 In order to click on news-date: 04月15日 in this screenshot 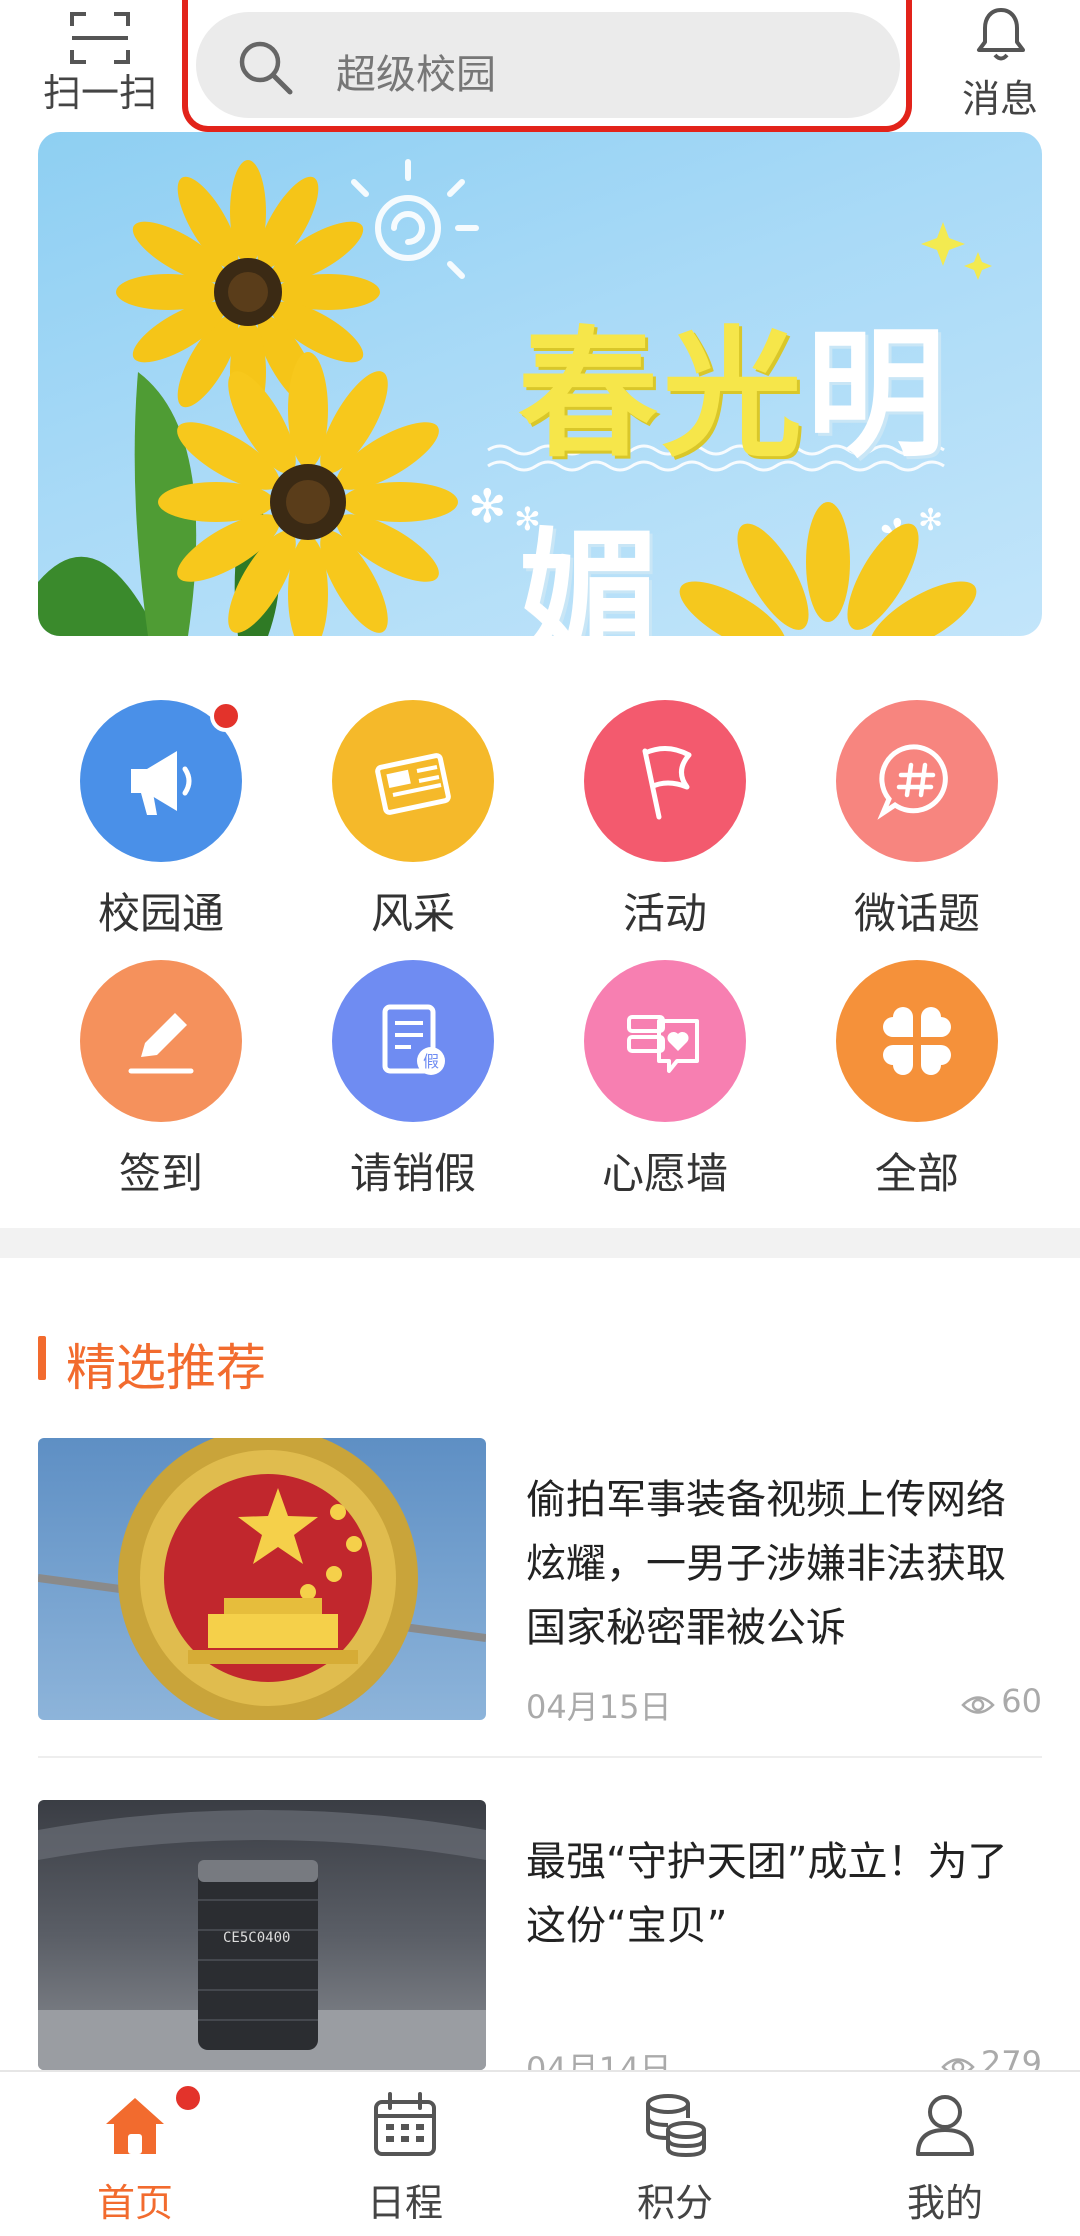, I will do `click(599, 1707)`.